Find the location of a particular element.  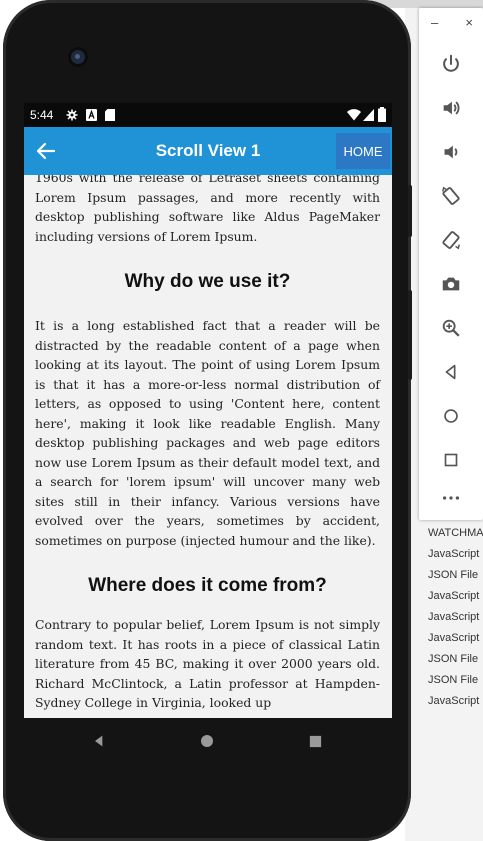

emulator-toolbar: – × is located at coordinates (451, 264).